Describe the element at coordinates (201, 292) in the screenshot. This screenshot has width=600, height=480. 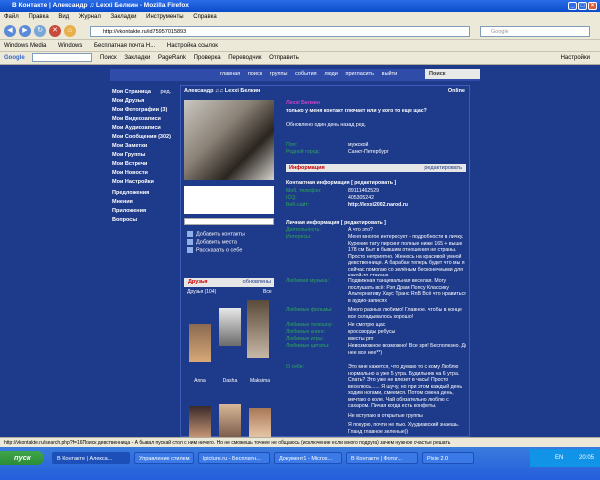
I see `friends-count: Друзья (104)` at that location.